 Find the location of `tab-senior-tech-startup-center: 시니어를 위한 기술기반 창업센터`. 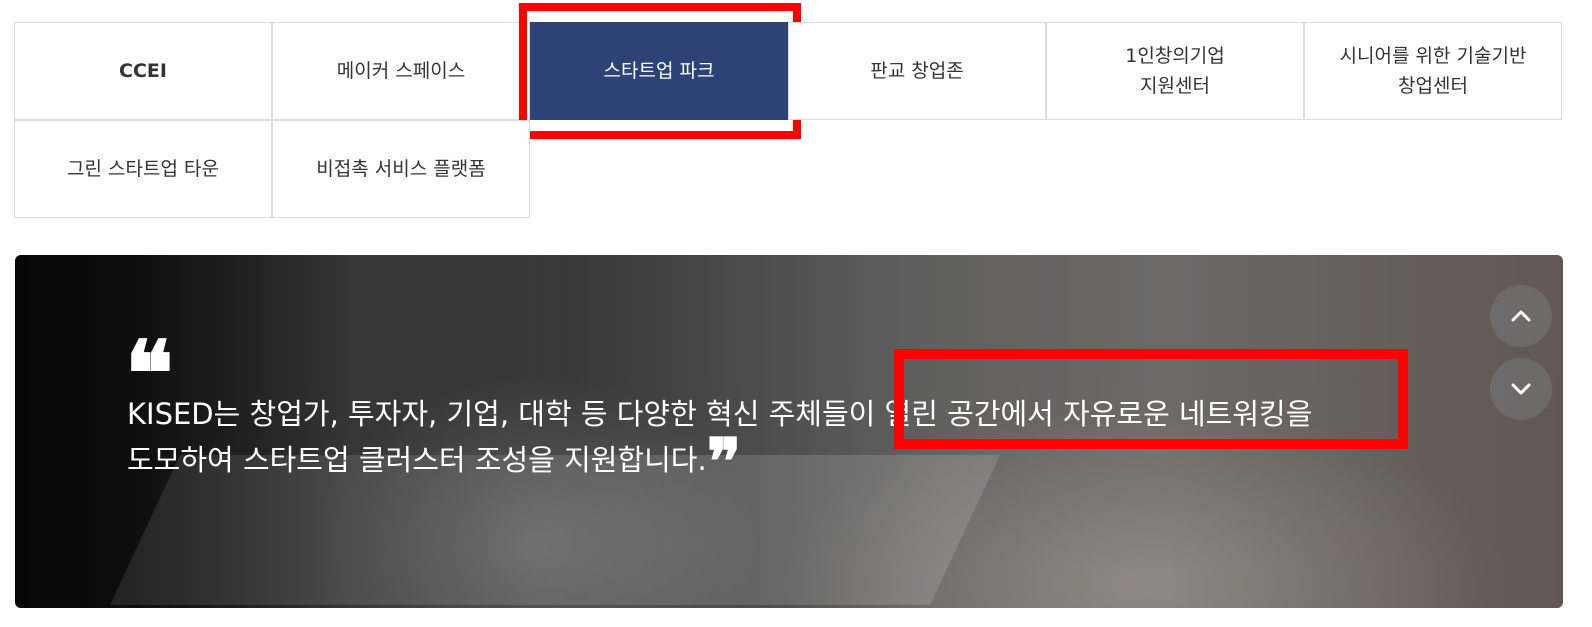

tab-senior-tech-startup-center: 시니어를 위한 기술기반 창업센터 is located at coordinates (1433, 71).